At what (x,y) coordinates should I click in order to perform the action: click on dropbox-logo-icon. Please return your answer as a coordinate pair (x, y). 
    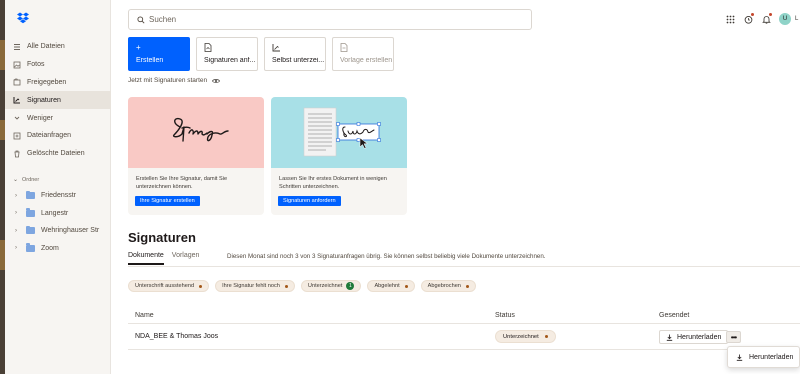
    Looking at the image, I should click on (23, 18).